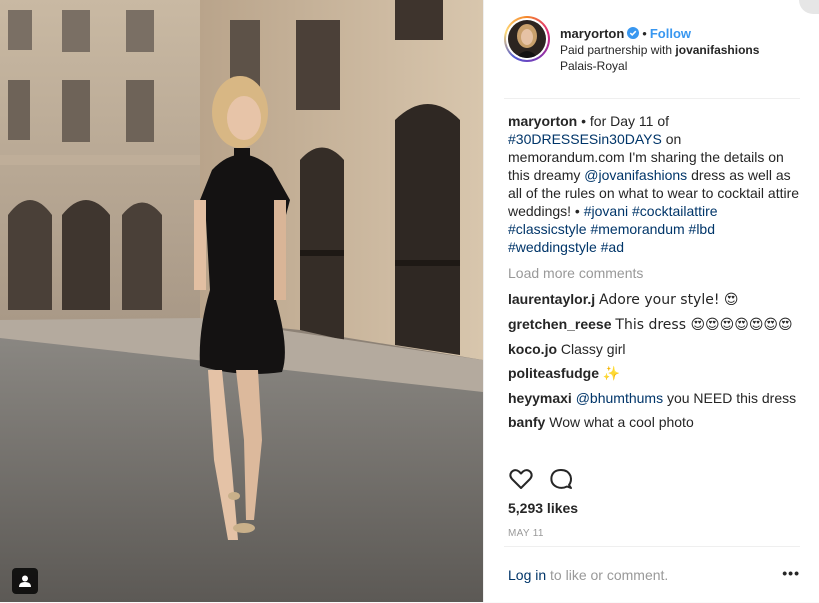 The height and width of the screenshot is (603, 819). Describe the element at coordinates (635, 175) in the screenshot. I see `mention-link: @jovanifashions` at that location.